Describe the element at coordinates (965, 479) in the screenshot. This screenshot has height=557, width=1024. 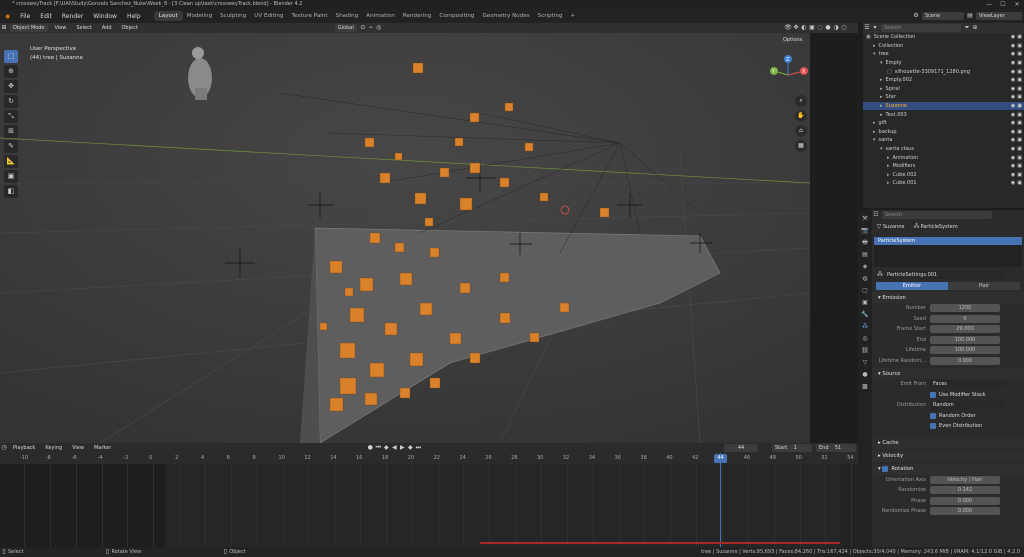
I see `property-value-field: Velocity / Hair` at that location.